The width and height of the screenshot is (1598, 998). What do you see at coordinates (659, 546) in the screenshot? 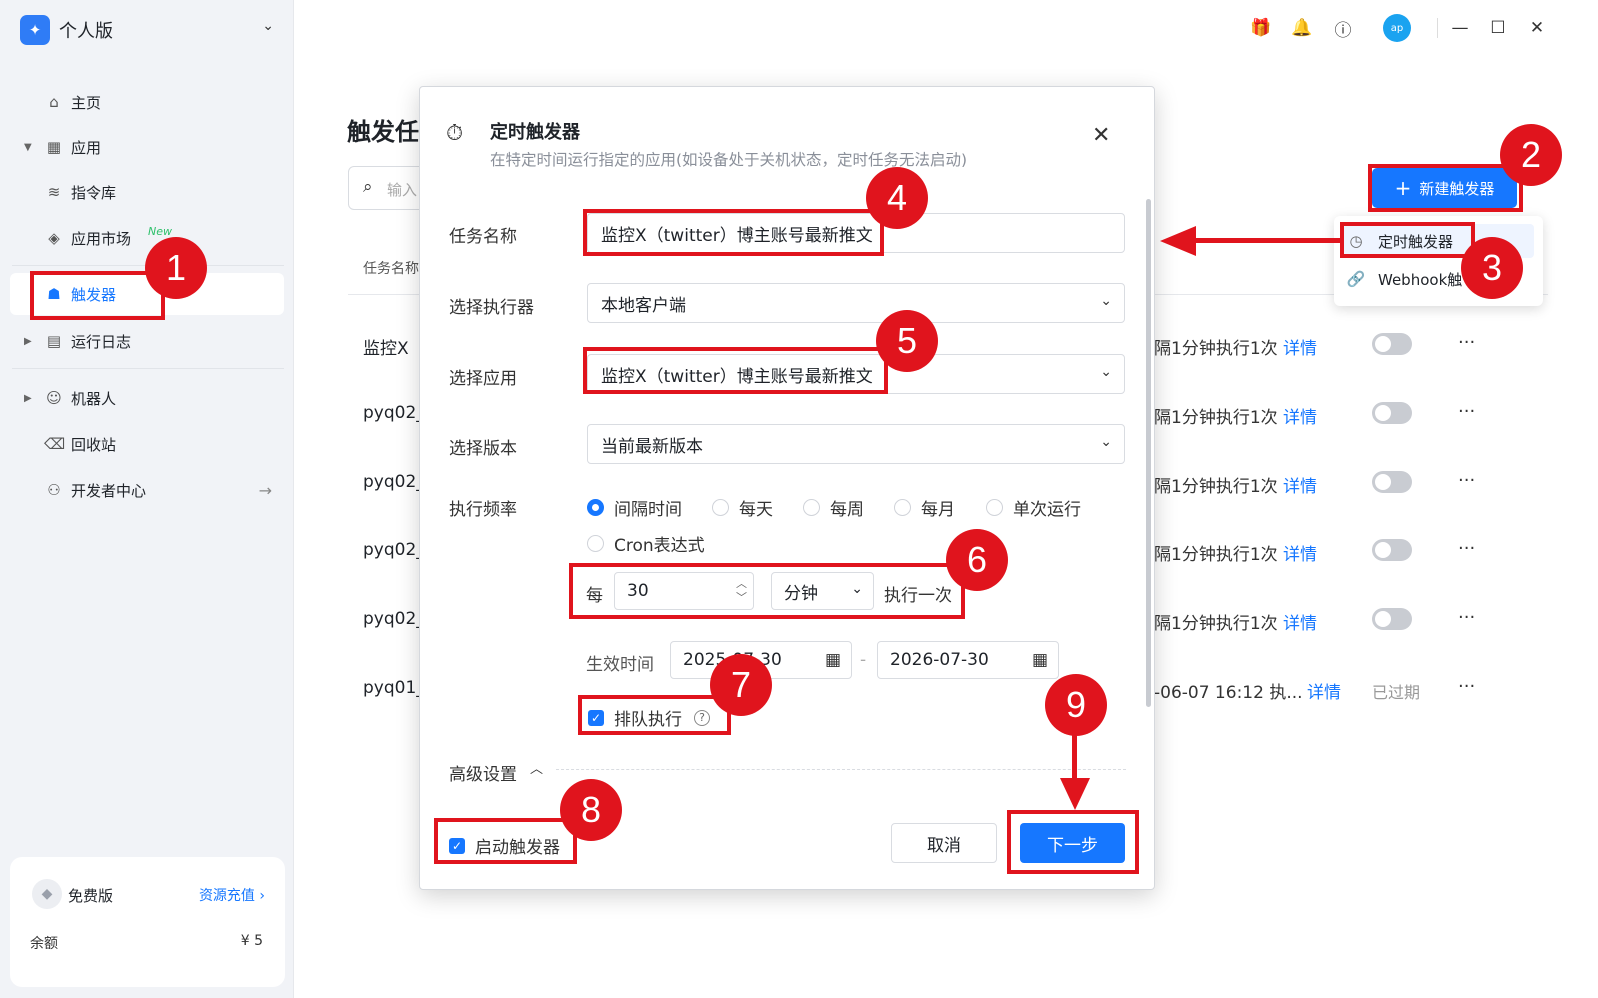
I see `radio-label: Cron表达式` at bounding box center [659, 546].